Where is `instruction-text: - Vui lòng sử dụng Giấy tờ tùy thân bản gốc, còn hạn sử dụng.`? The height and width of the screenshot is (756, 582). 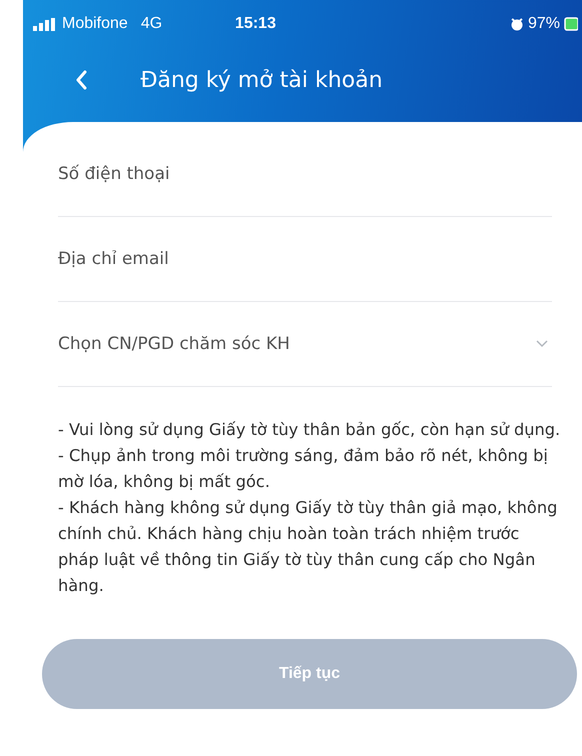
instruction-text: - Vui lòng sử dụng Giấy tờ tùy thân bản gốc, còn hạn sử dụng. is located at coordinates (310, 430).